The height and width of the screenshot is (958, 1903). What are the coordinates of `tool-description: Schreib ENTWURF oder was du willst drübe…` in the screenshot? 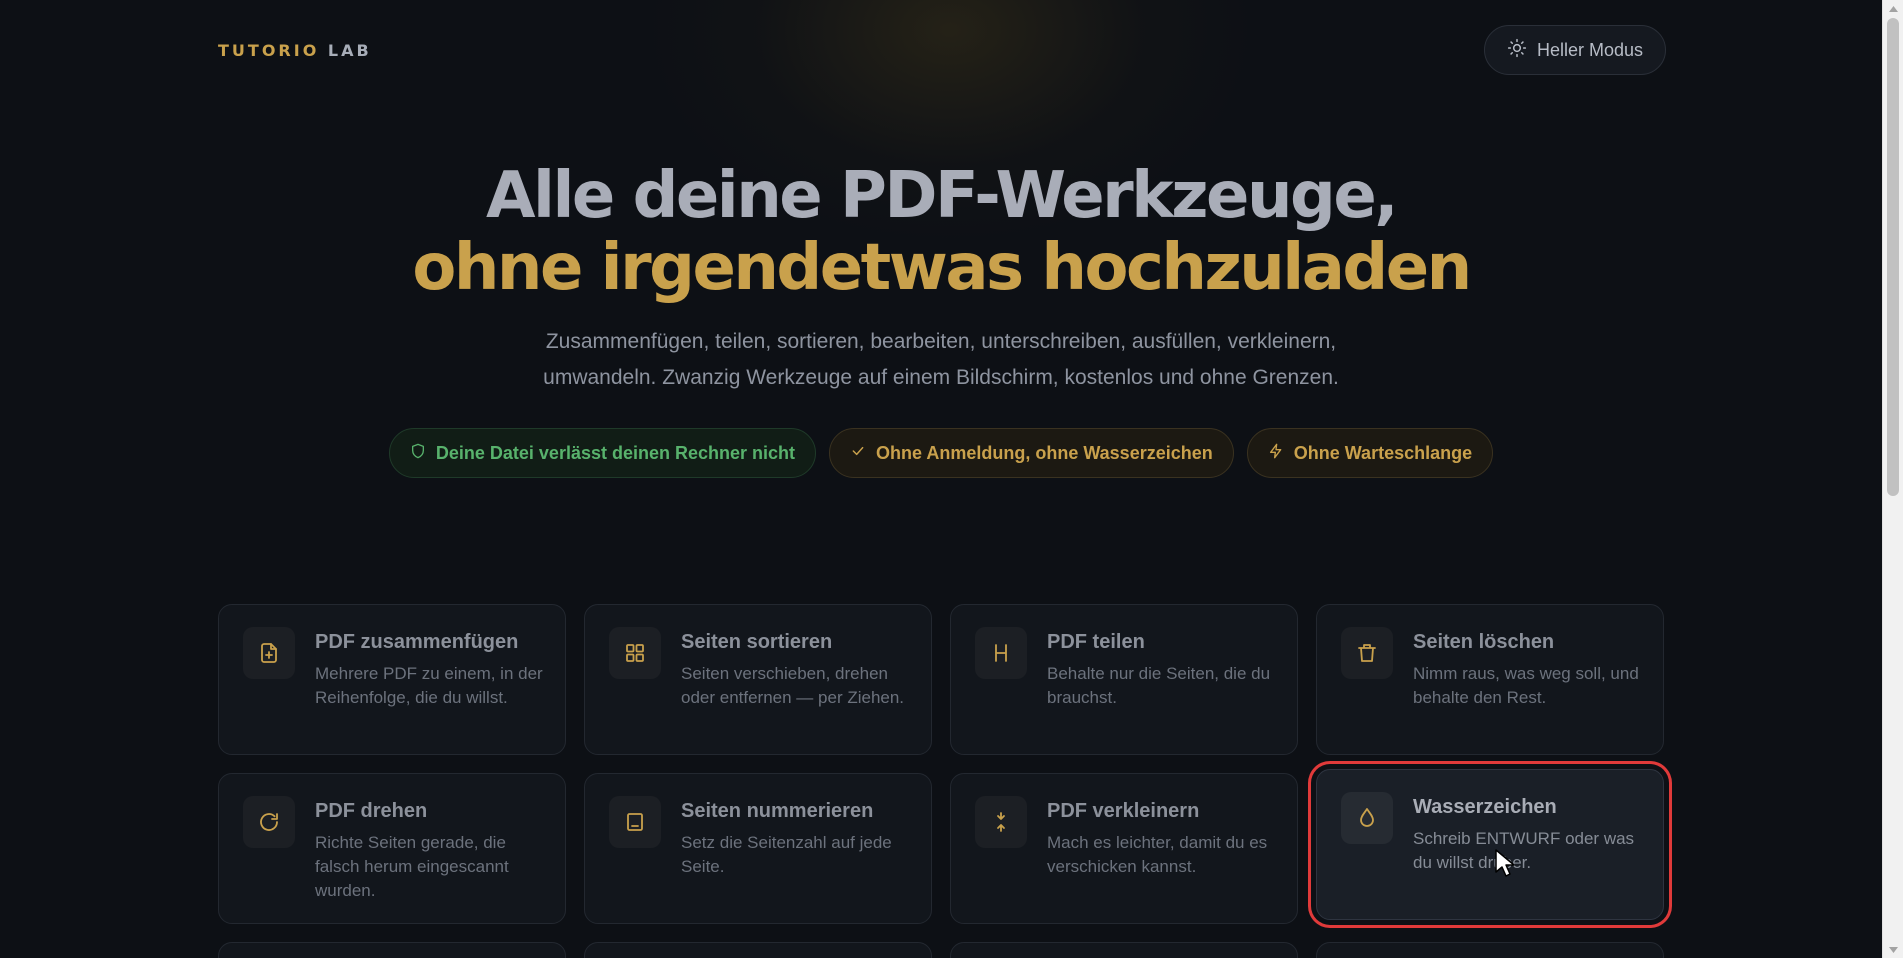 It's located at (1524, 850).